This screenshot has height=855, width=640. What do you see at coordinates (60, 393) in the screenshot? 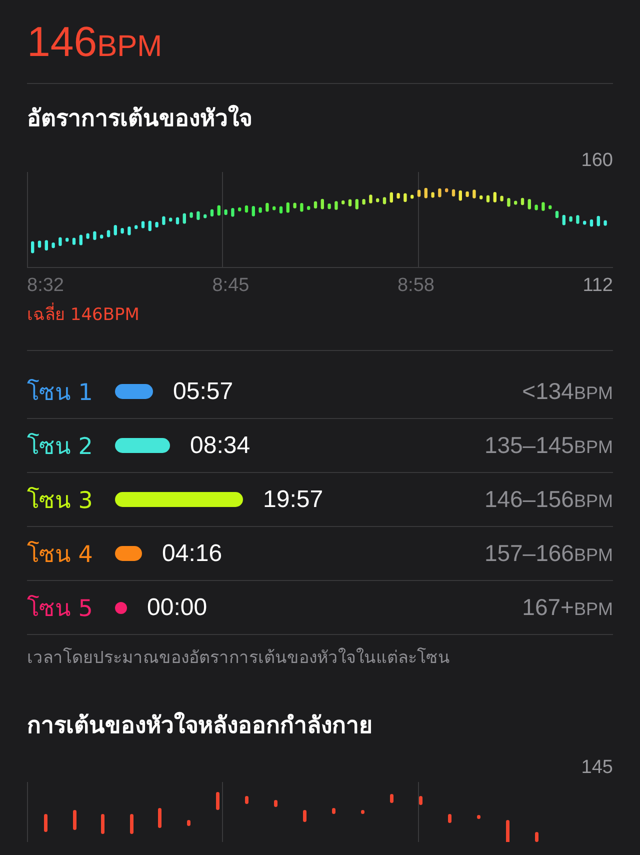
I see `zone-label: โซน 1` at bounding box center [60, 393].